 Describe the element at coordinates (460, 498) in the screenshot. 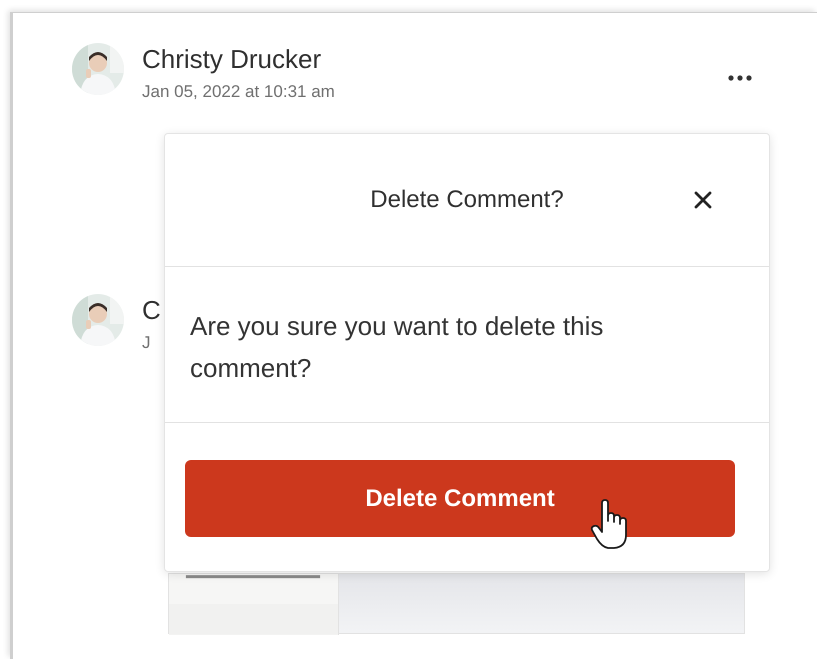

I see `delete-comment-button: Delete Comment` at that location.